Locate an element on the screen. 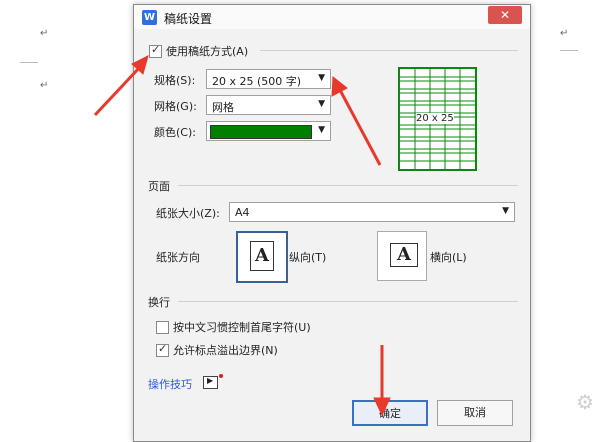 The width and height of the screenshot is (600, 442). use-grid-label: 使用稿纸方式(A) is located at coordinates (207, 51).